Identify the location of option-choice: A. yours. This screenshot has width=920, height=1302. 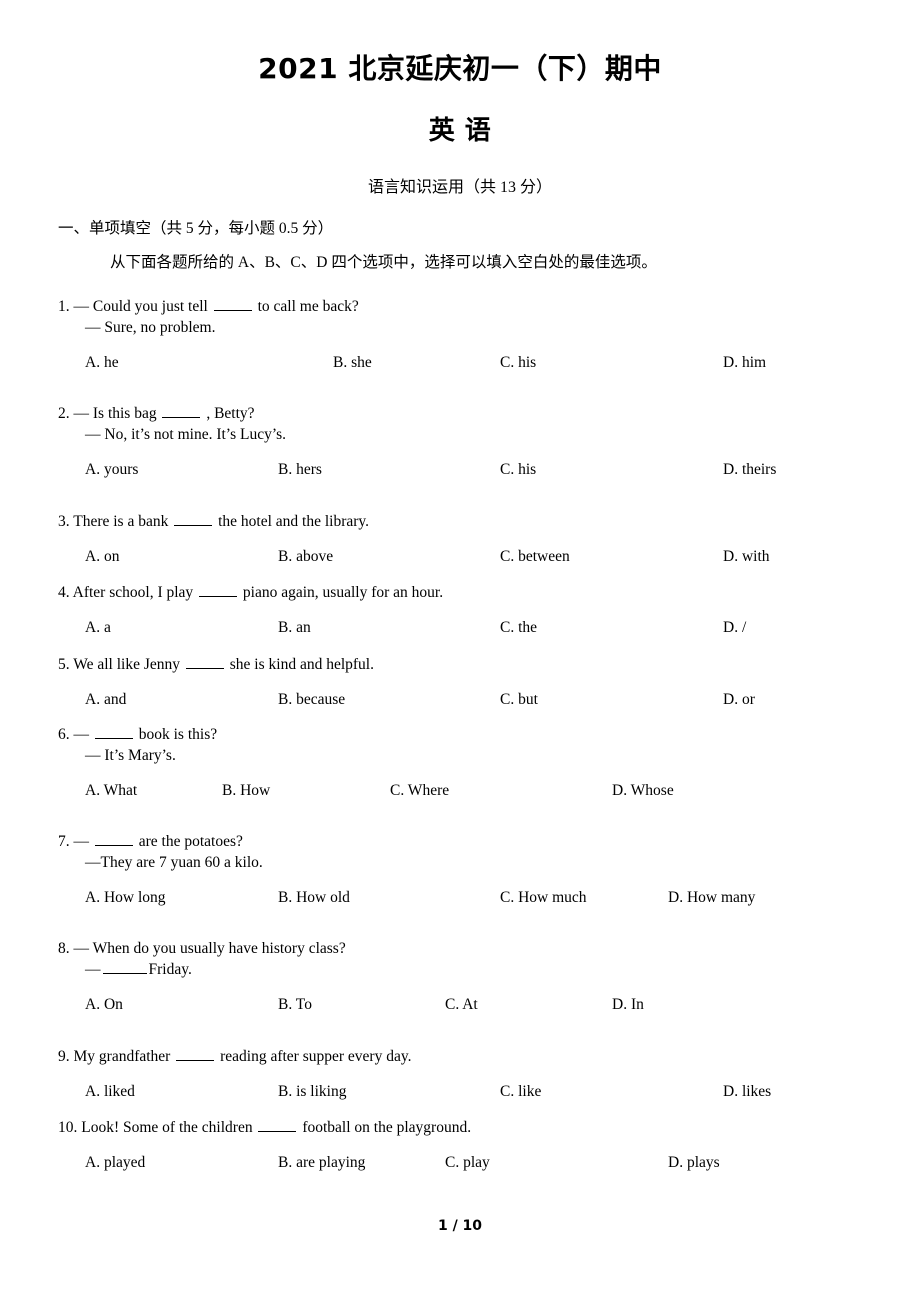
(111, 470).